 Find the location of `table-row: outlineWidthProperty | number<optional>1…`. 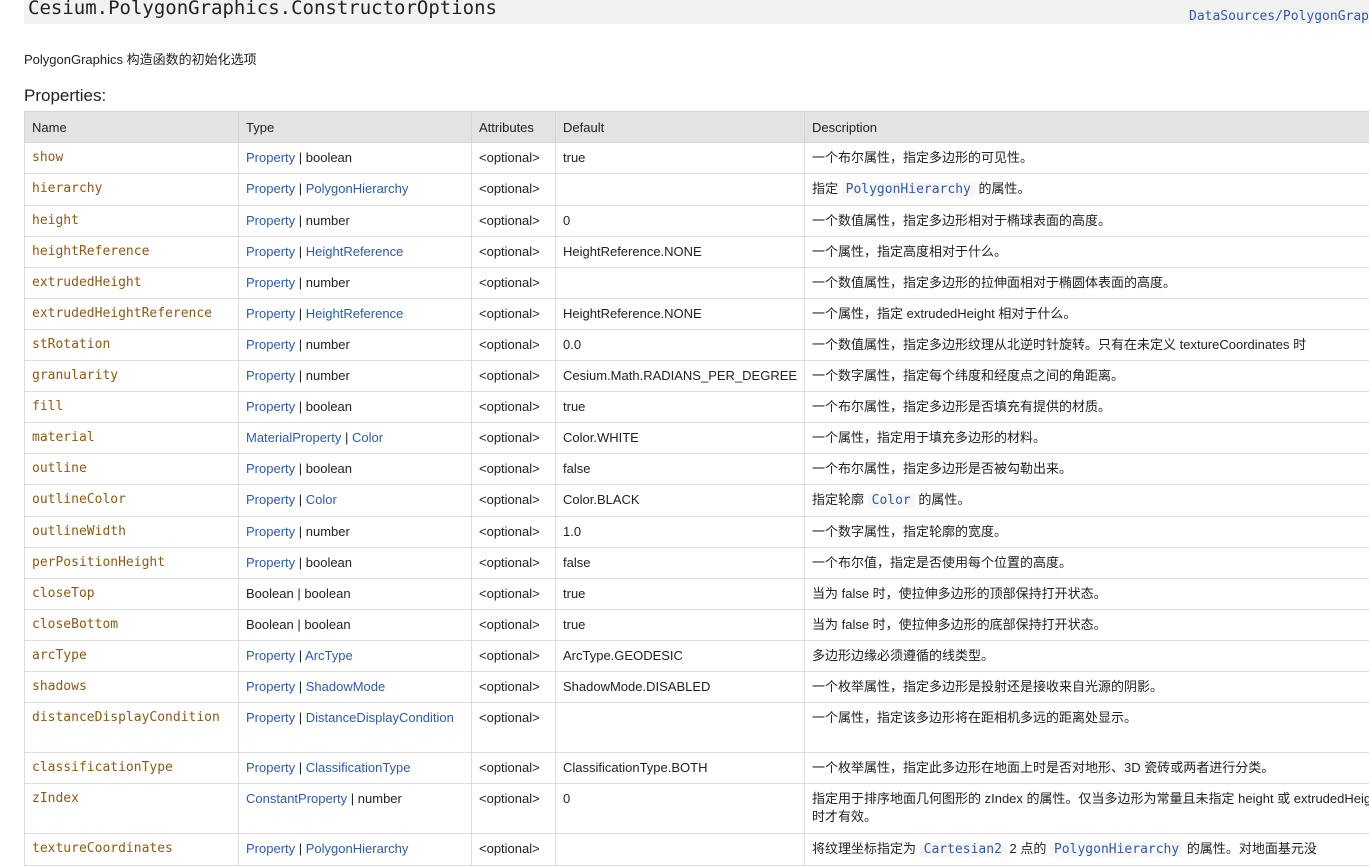

table-row: outlineWidthProperty | number<optional>1… is located at coordinates (697, 532).